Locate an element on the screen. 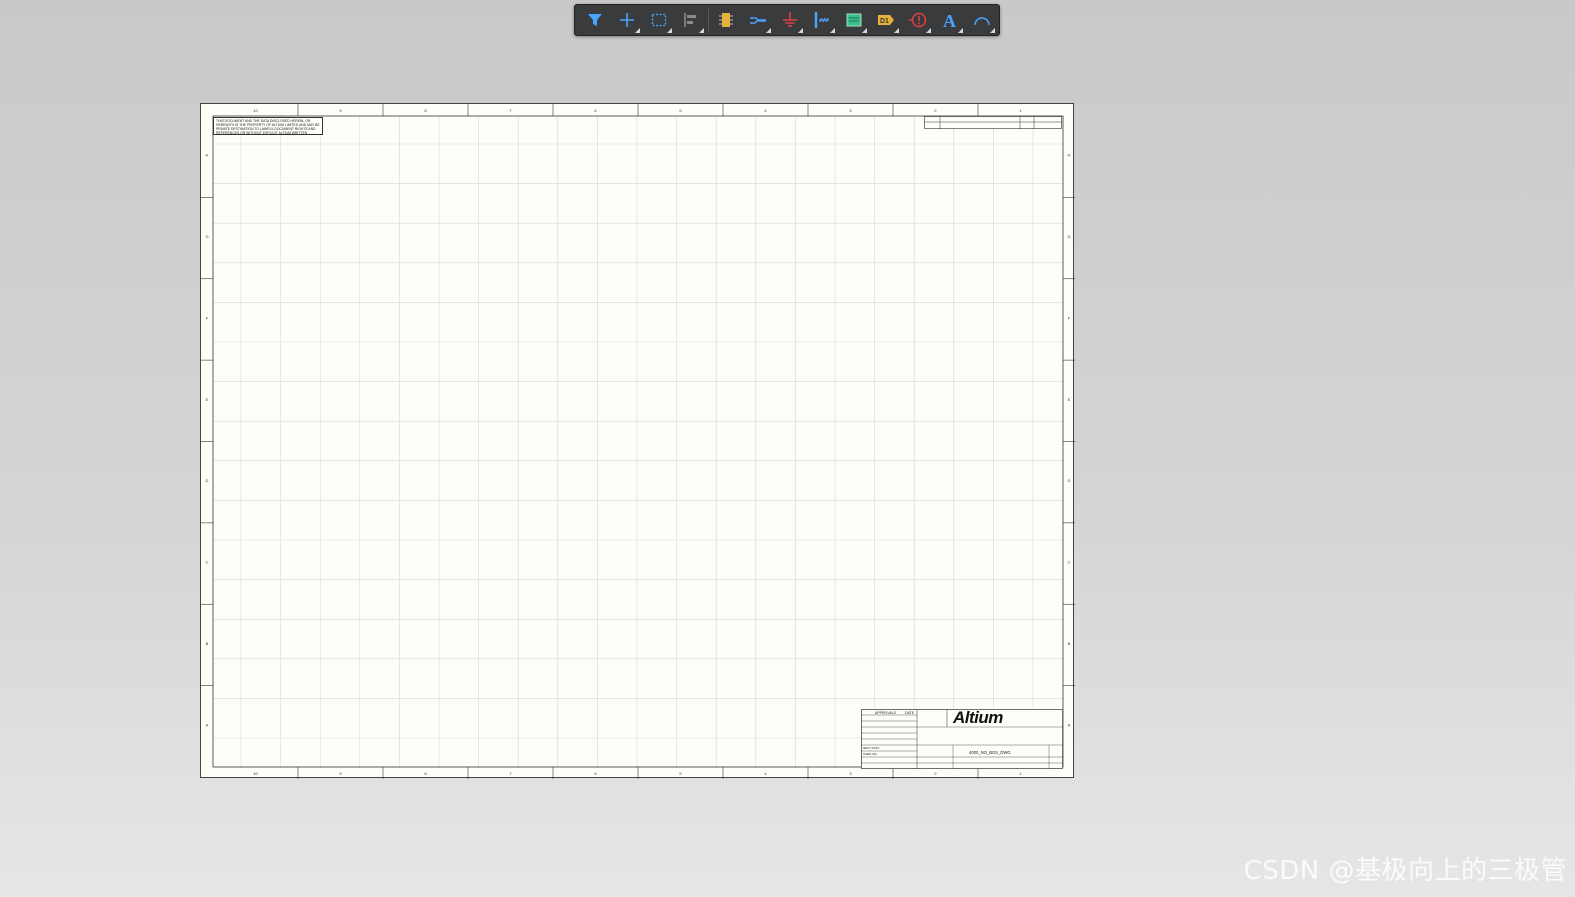 This screenshot has width=1575, height=897. align-icon is located at coordinates (690, 20).